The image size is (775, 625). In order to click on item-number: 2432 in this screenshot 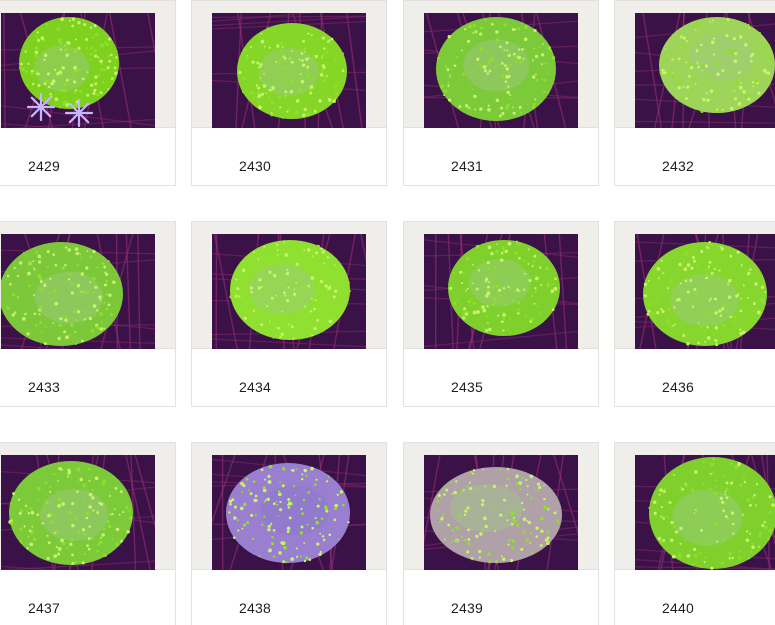, I will do `click(678, 166)`.